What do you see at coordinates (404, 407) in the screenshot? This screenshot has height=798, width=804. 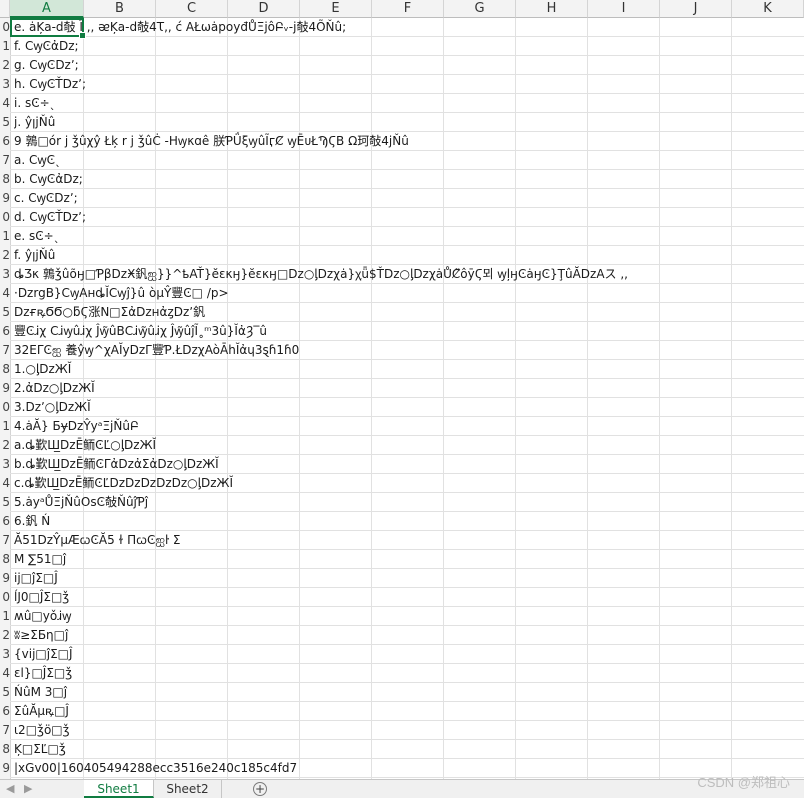 I see `cell-text: 3.Dzʼ○ᶅDzЖĬ` at bounding box center [404, 407].